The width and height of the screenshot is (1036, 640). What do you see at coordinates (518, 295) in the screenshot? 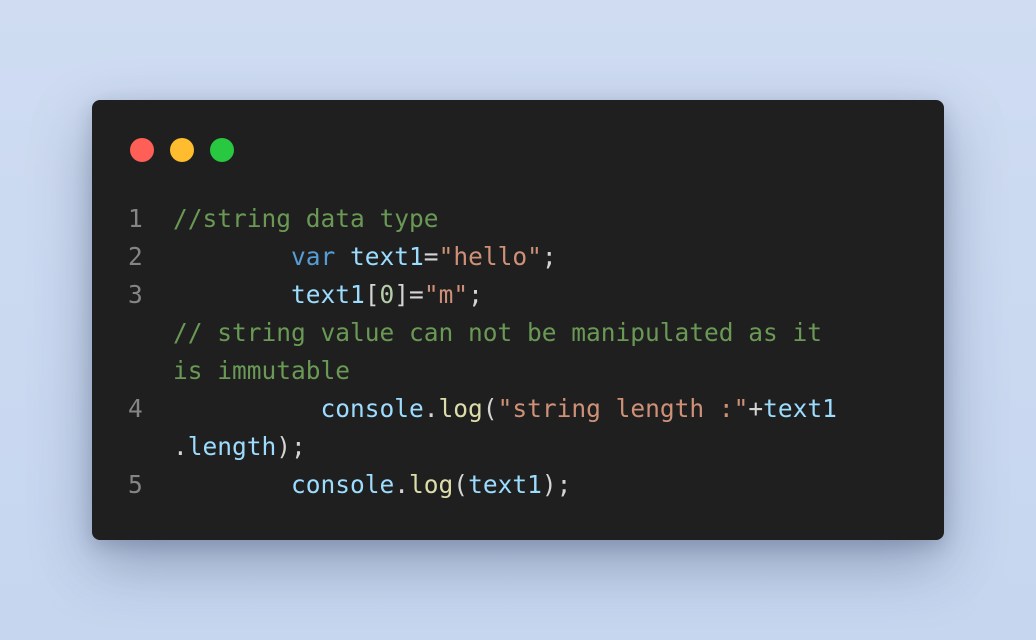
I see `code-line: 3 text1[0]="m";` at bounding box center [518, 295].